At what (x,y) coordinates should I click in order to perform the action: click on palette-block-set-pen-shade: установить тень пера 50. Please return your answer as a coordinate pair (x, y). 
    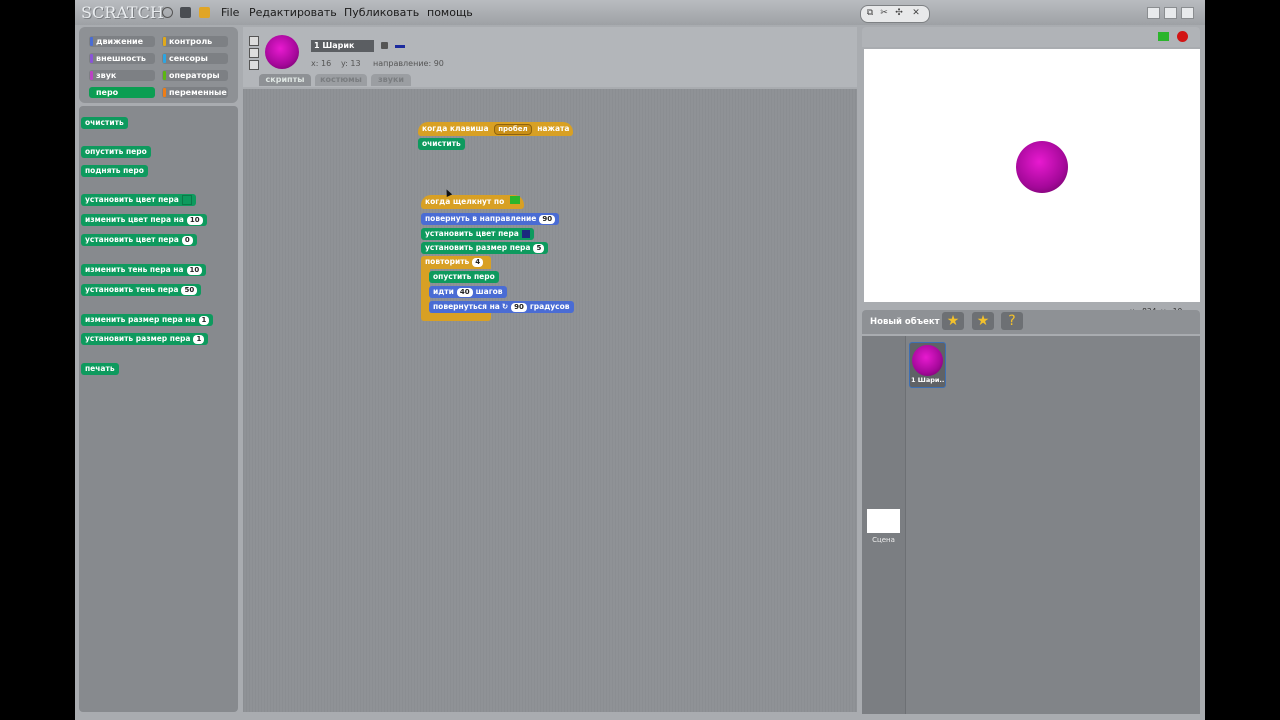
    Looking at the image, I should click on (141, 290).